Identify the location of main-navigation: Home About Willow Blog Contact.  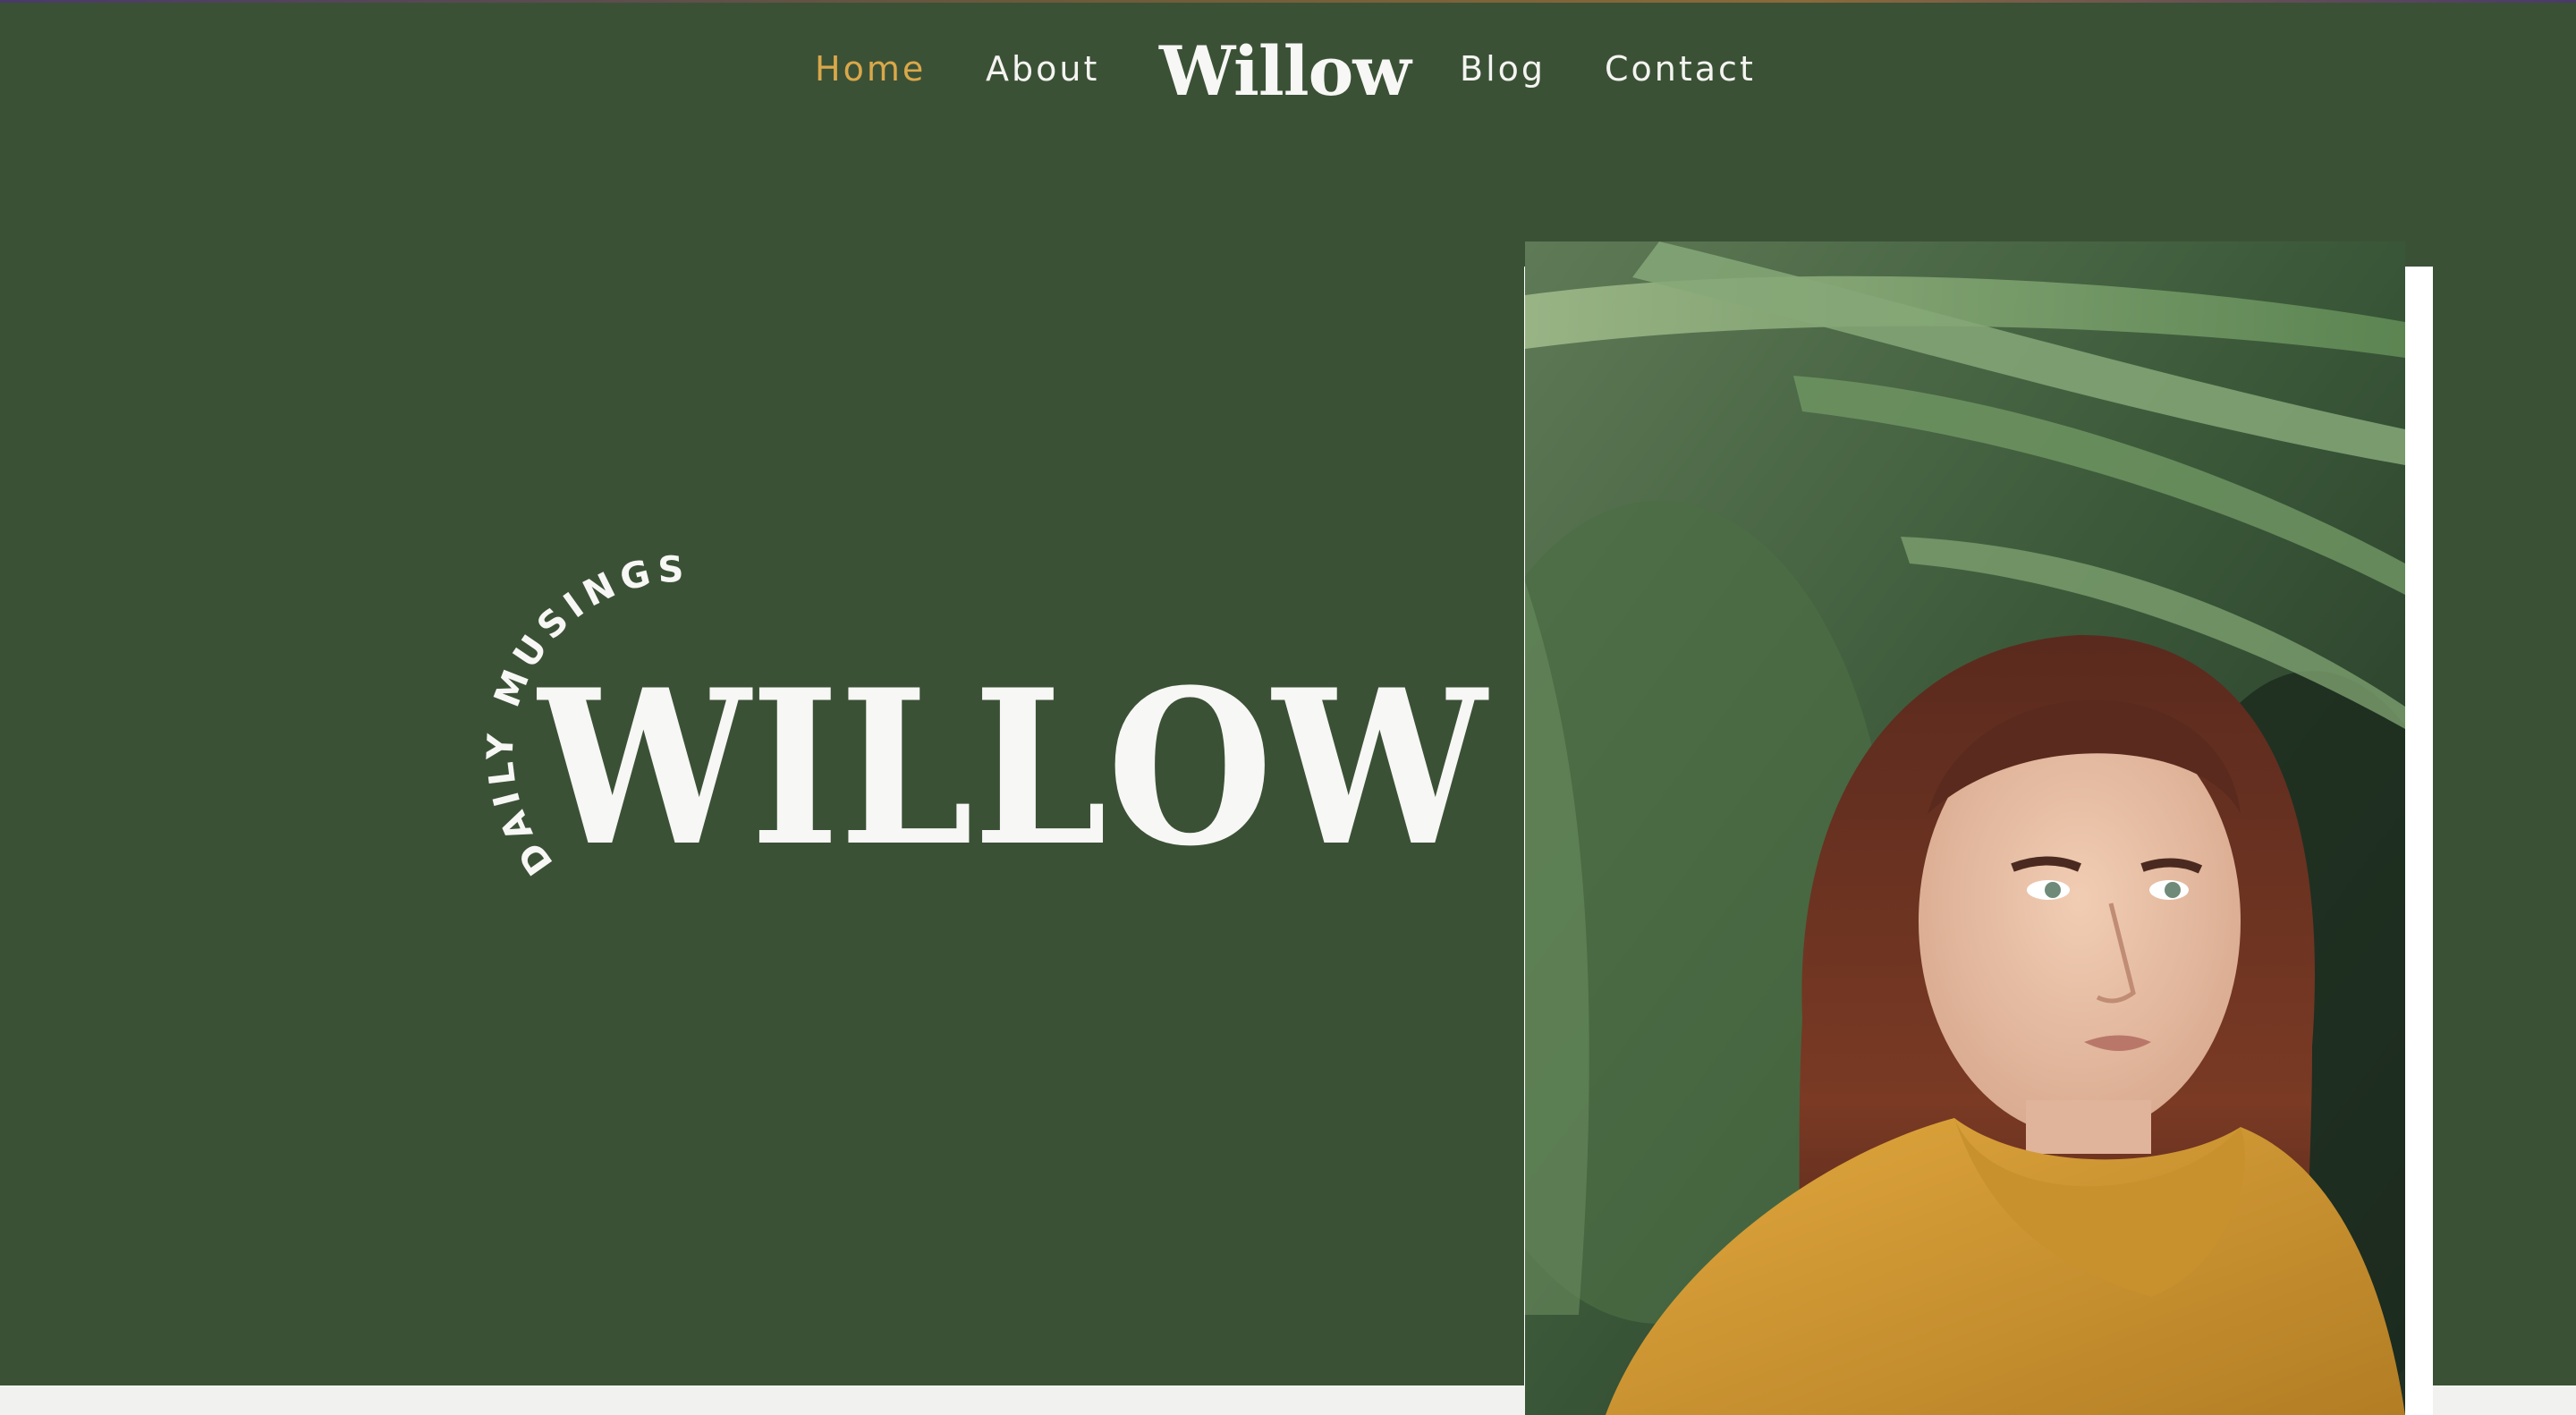
(1288, 77).